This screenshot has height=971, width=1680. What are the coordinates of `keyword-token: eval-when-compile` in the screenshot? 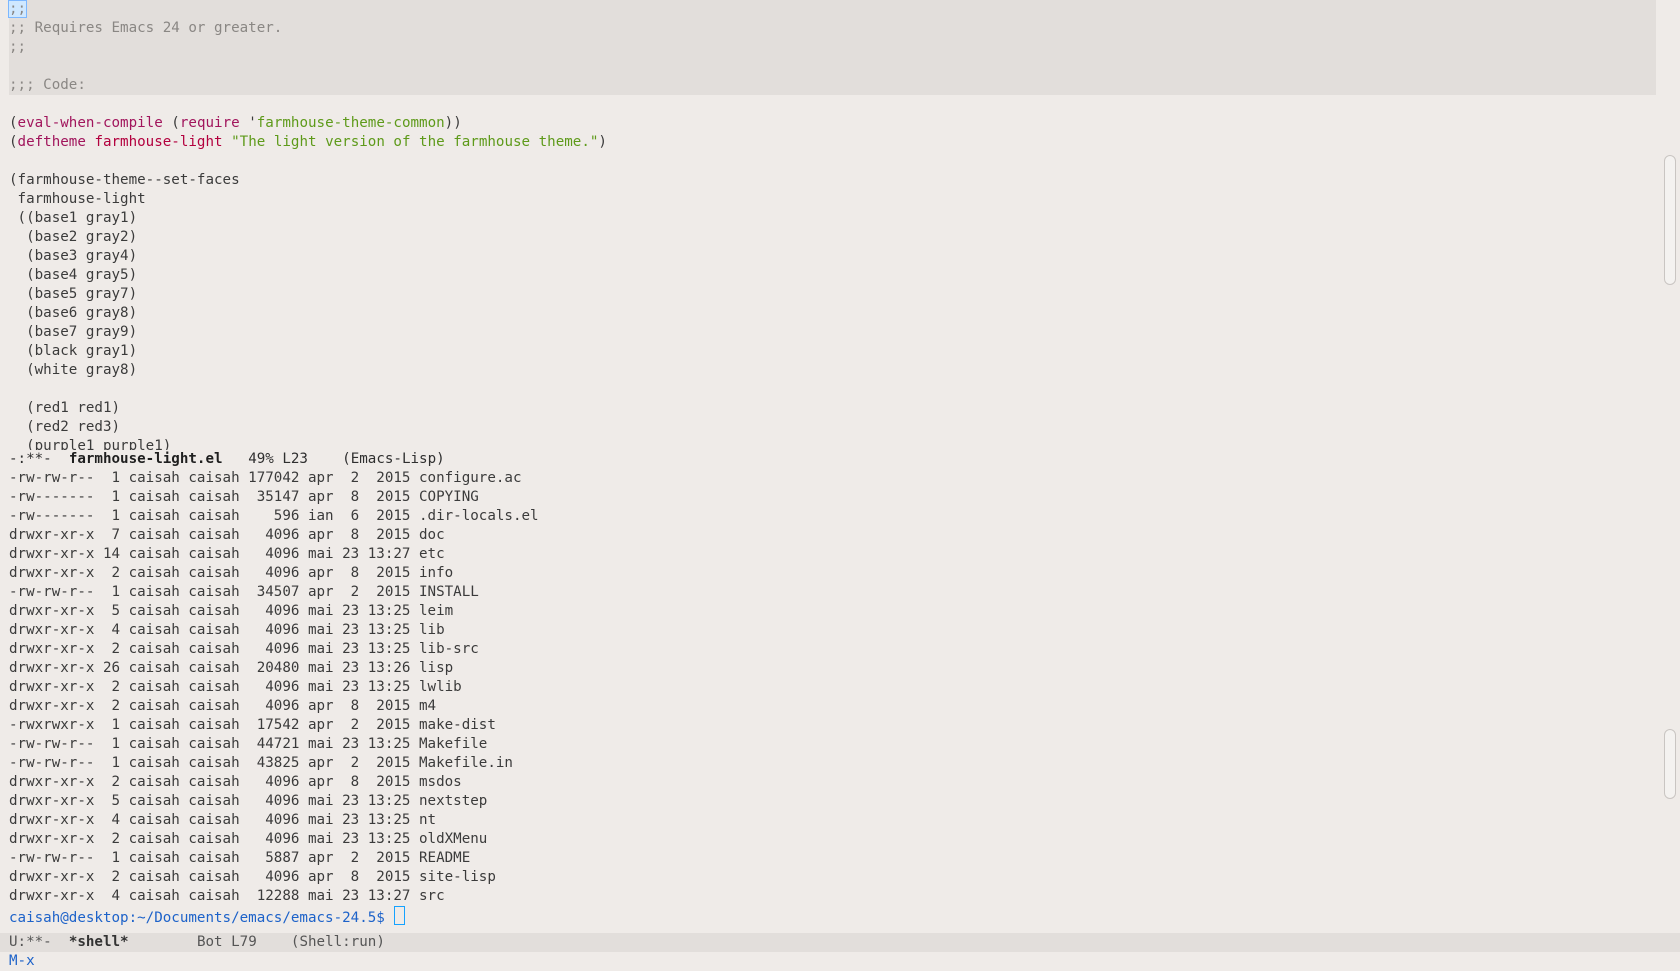 It's located at (90, 123).